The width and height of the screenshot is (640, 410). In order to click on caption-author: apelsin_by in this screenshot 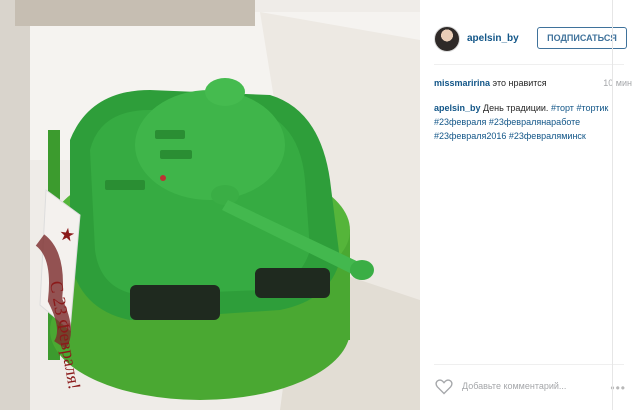, I will do `click(457, 108)`.